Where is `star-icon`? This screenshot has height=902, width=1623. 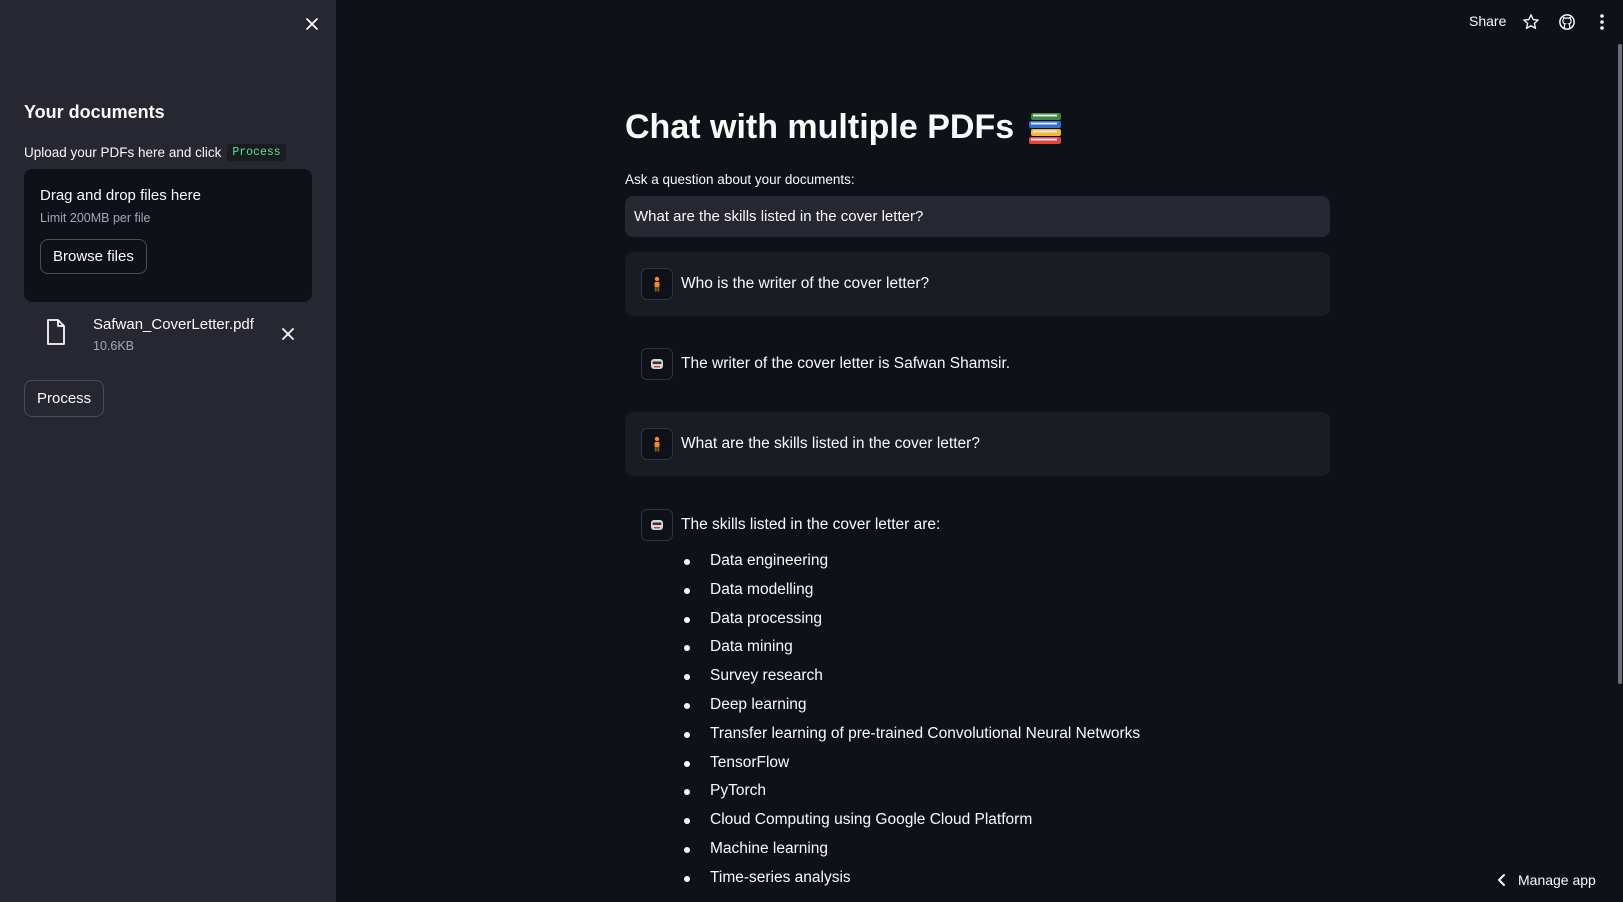
star-icon is located at coordinates (1531, 21).